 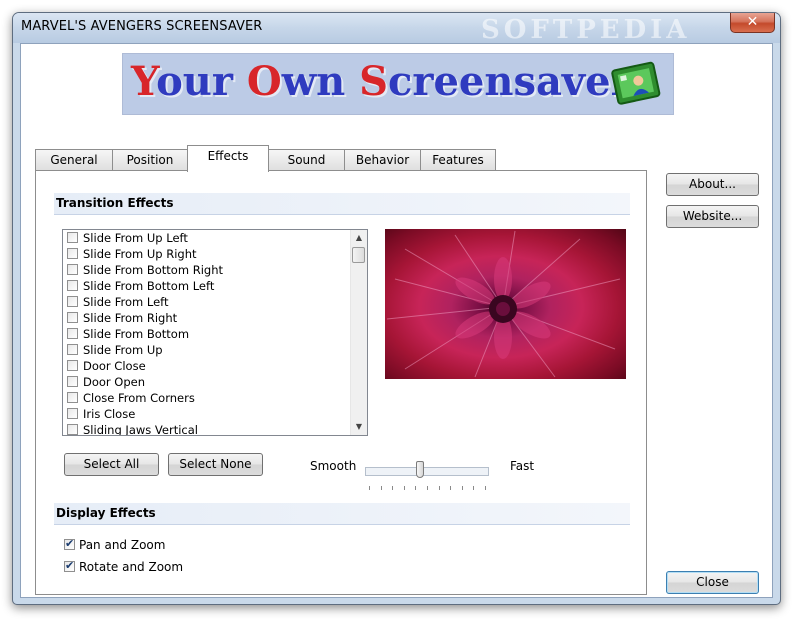 I want to click on tab-position: Position, so click(x=150, y=160).